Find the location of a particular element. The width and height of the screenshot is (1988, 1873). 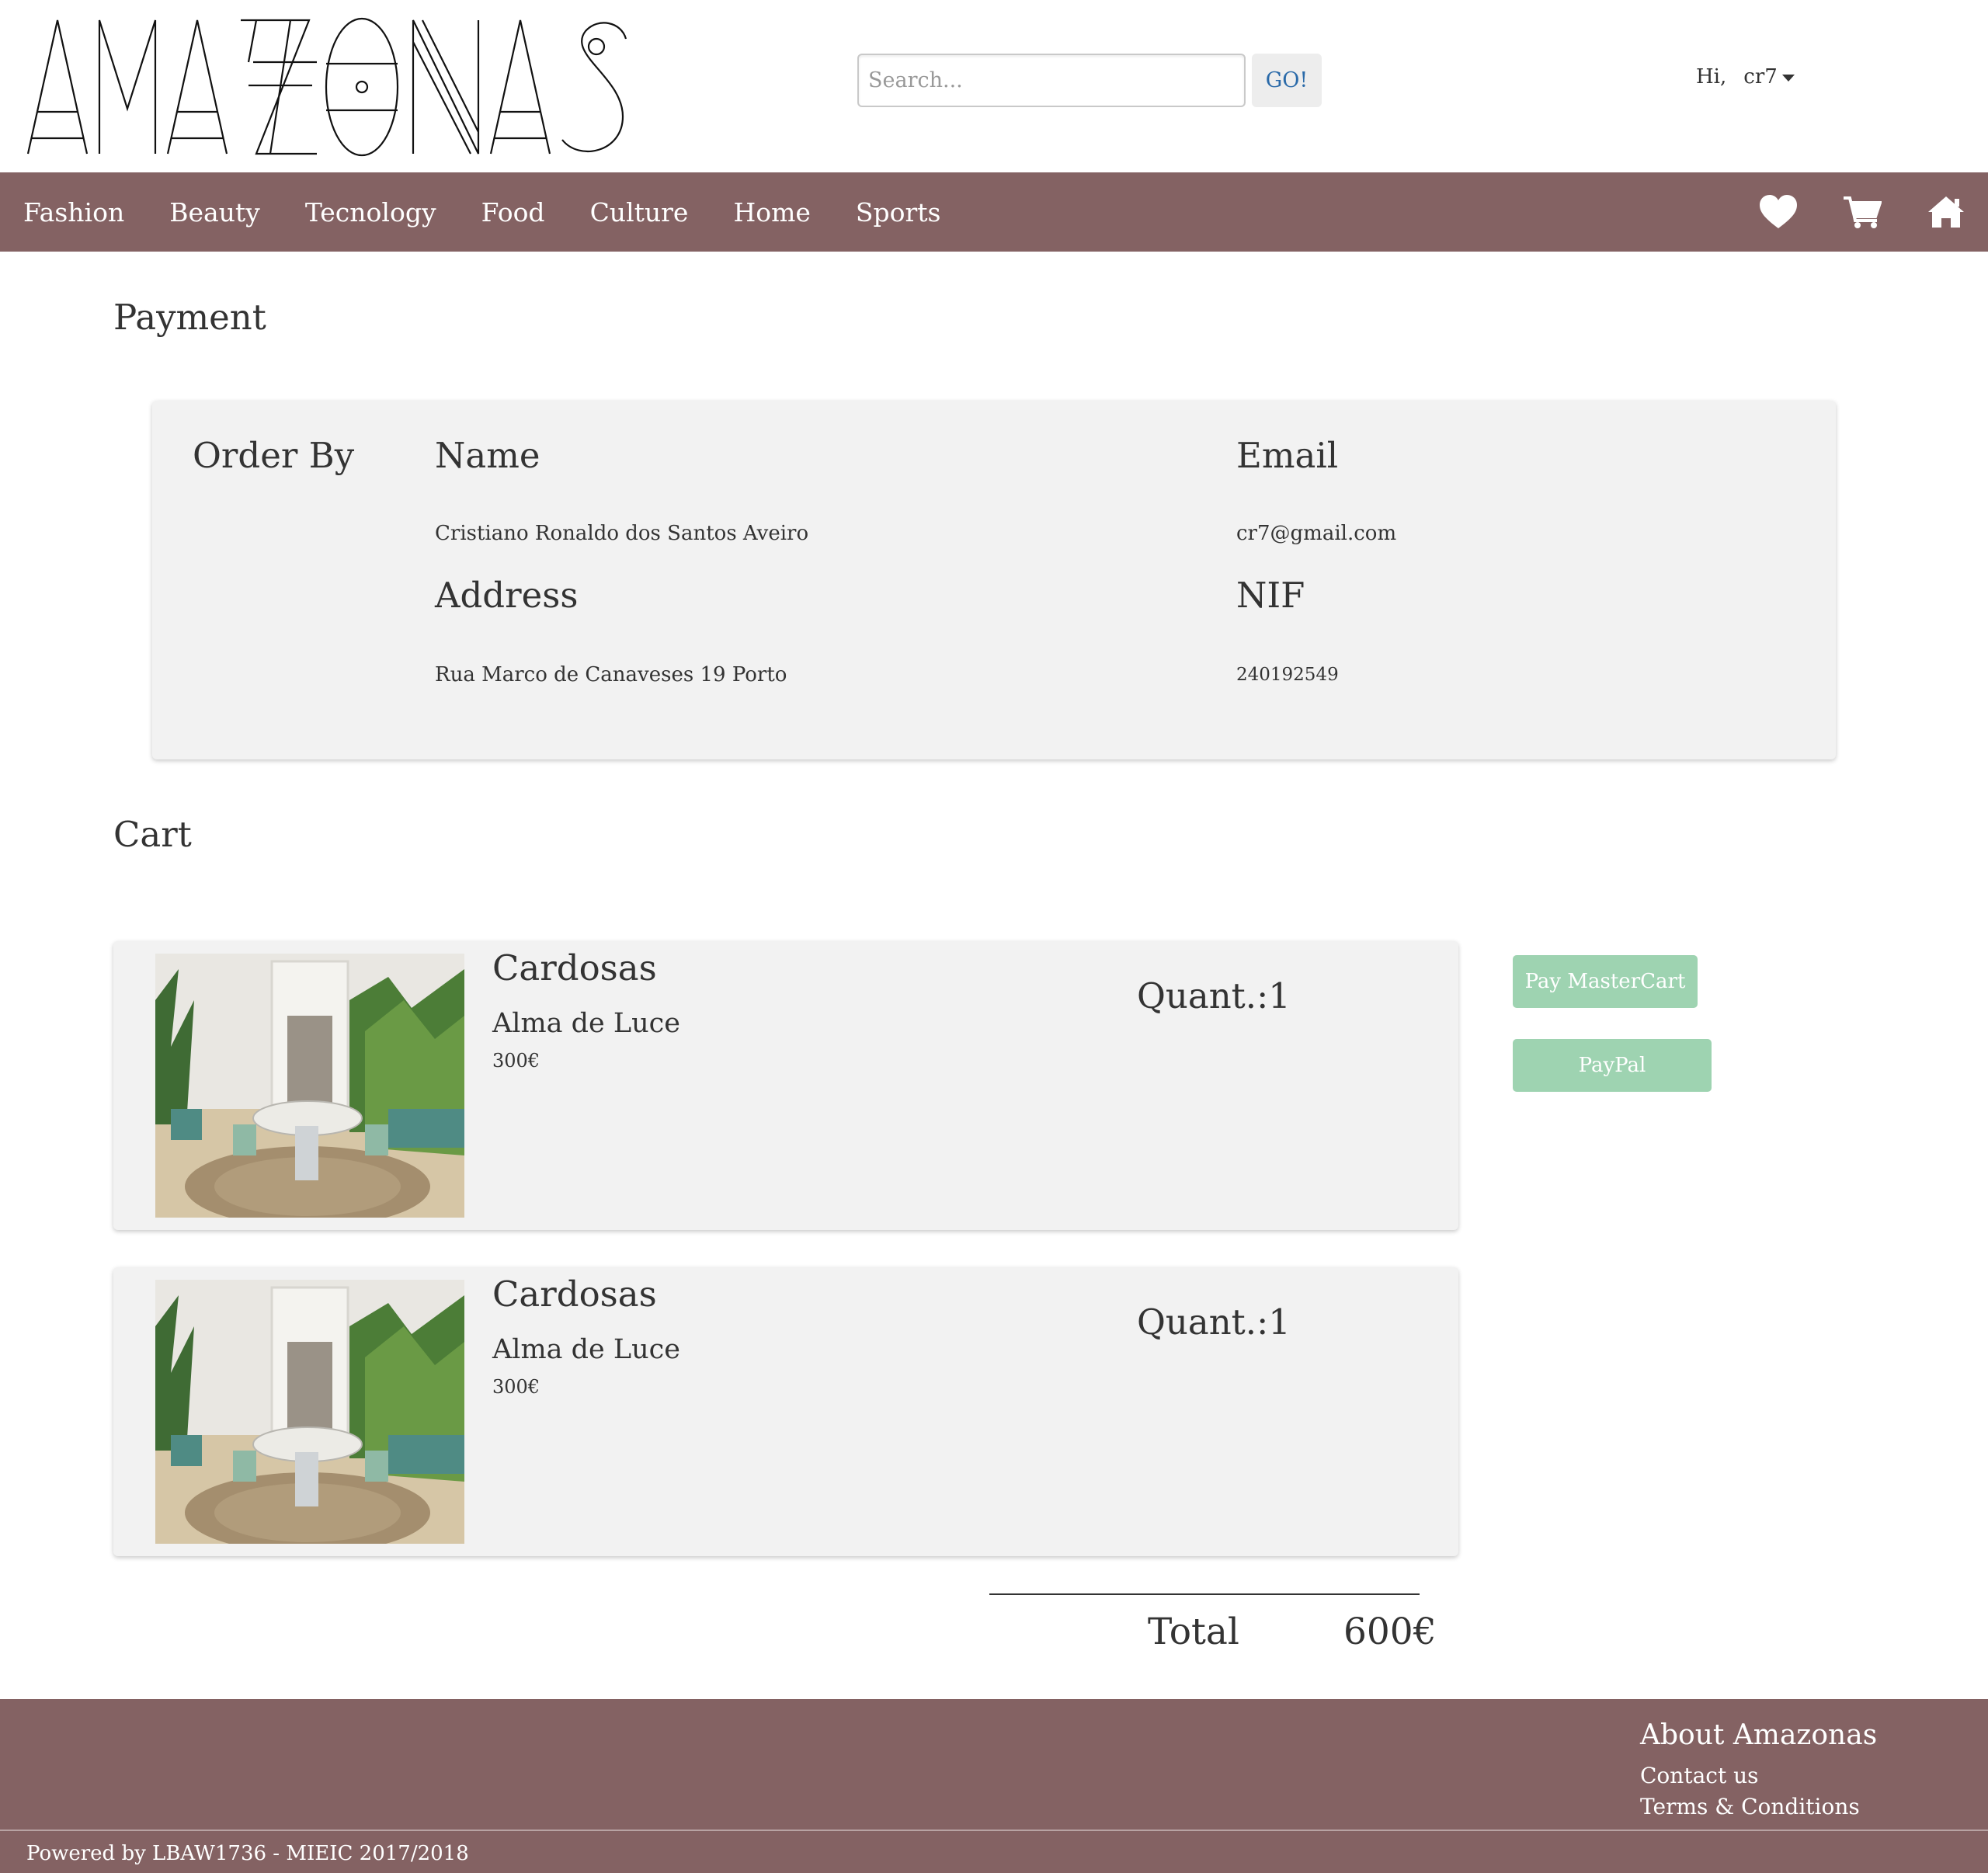

cart-icon is located at coordinates (1863, 212).